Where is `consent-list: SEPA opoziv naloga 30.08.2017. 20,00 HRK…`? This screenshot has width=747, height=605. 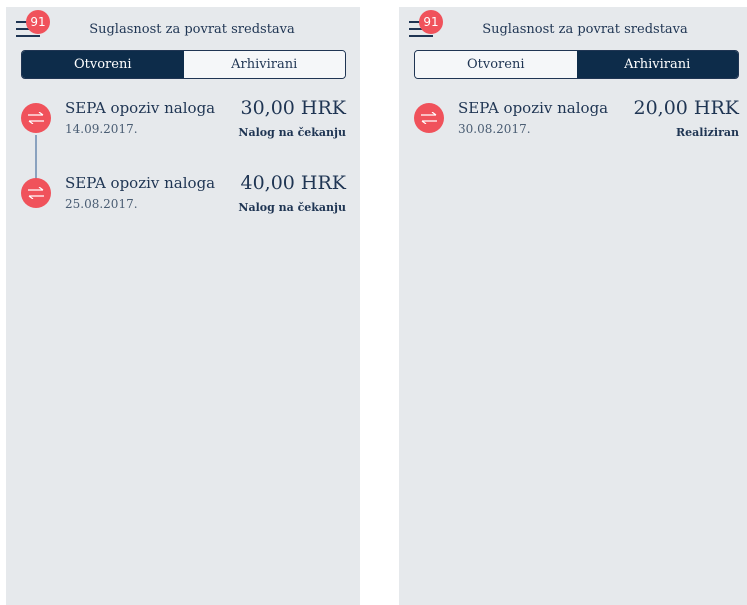 consent-list: SEPA opoziv naloga 30.08.2017. 20,00 HRK… is located at coordinates (573, 131).